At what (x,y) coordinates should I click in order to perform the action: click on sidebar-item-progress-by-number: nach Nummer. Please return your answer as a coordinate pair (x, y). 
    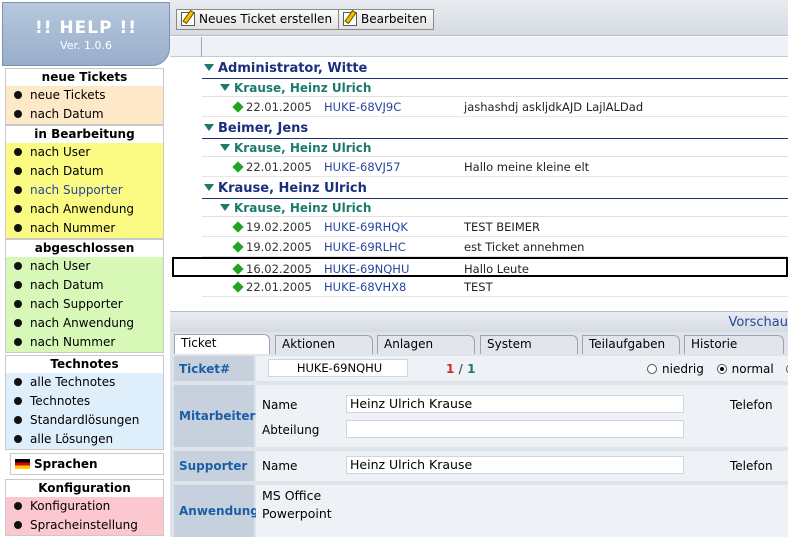
    Looking at the image, I should click on (84, 228).